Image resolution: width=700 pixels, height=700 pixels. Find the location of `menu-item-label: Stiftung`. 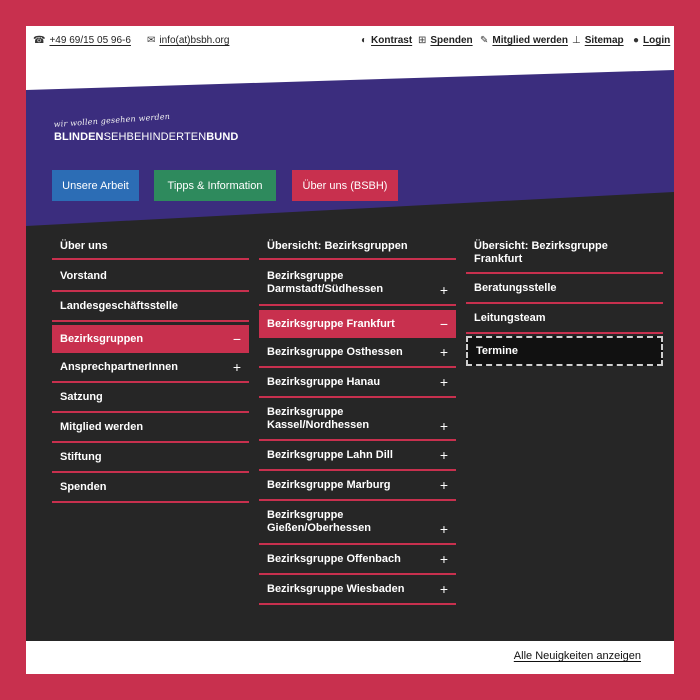

menu-item-label: Stiftung is located at coordinates (81, 457).